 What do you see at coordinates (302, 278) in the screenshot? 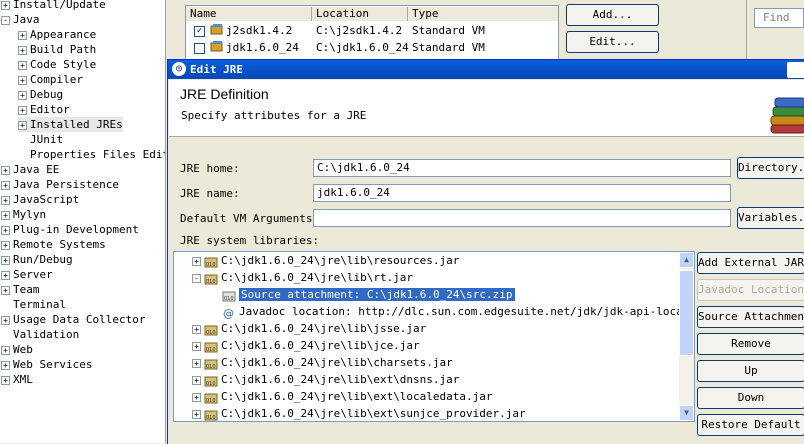
I see `library-item: -010 C:\jdk1.6.0_24\jre\lib\rt.jar` at bounding box center [302, 278].